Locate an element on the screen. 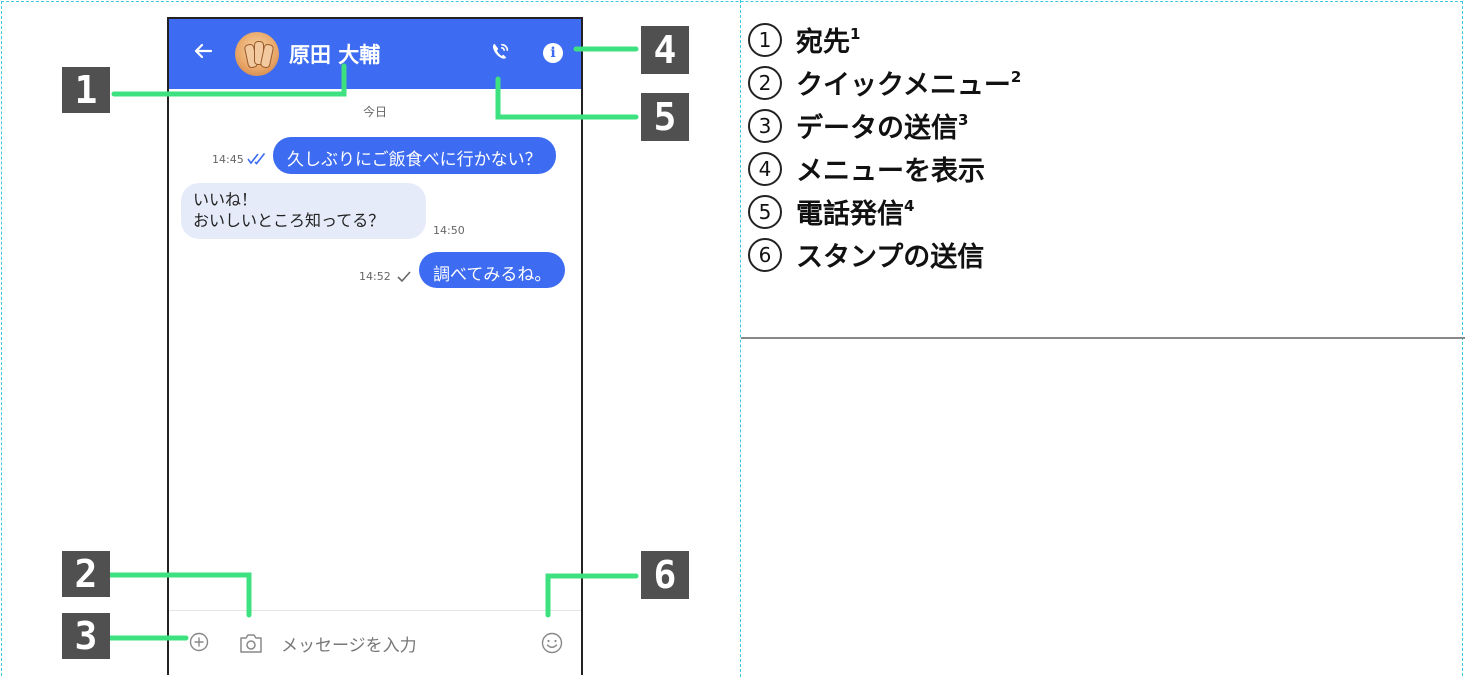 This screenshot has width=1466, height=677. legend-number: 5 is located at coordinates (765, 211).